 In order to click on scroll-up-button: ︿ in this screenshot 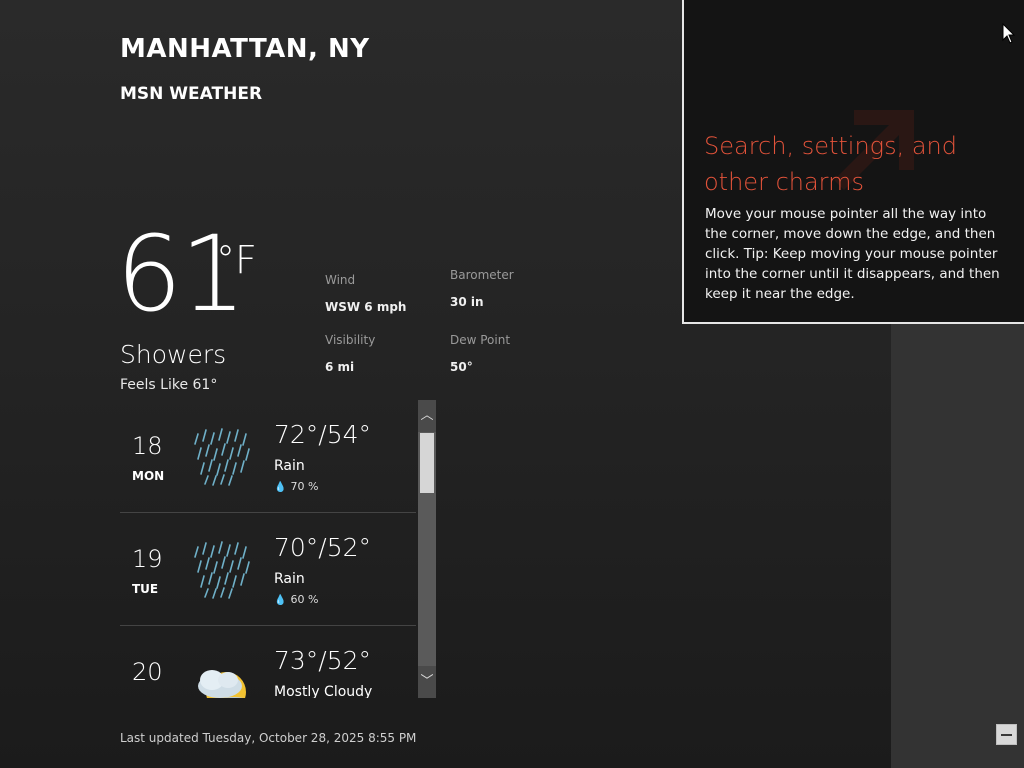, I will do `click(427, 416)`.